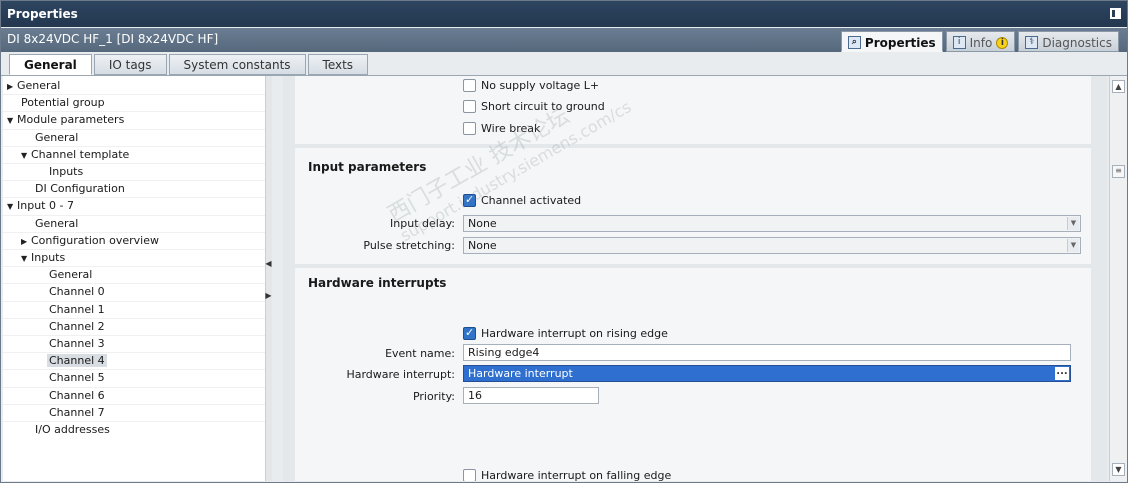  What do you see at coordinates (854, 42) in the screenshot?
I see `properties-icon: ⌕` at bounding box center [854, 42].